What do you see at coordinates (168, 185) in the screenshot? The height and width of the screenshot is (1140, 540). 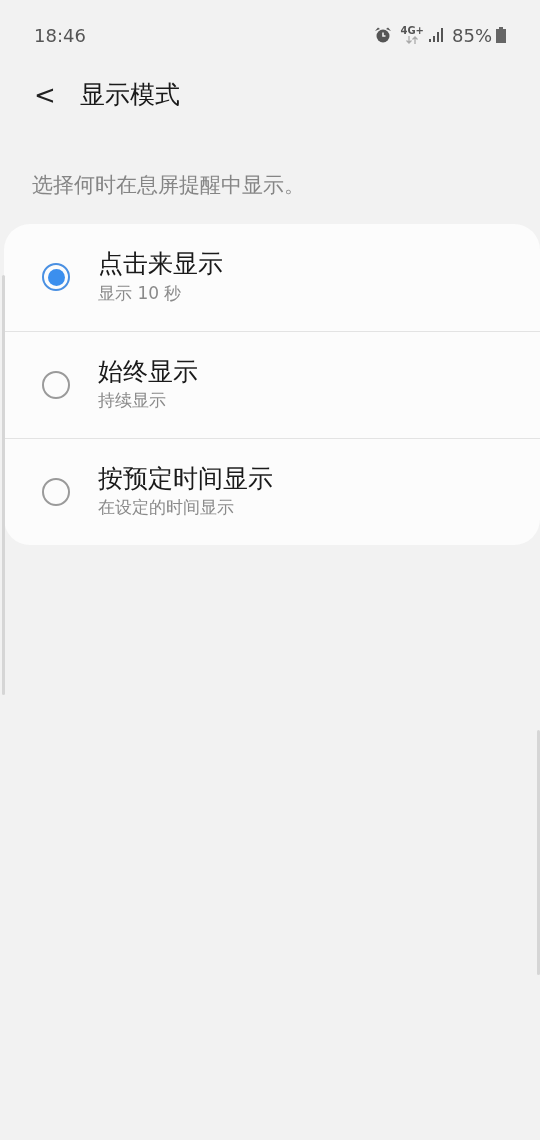 I see `description-text: 选择何时在息屏提醒中显示。` at bounding box center [168, 185].